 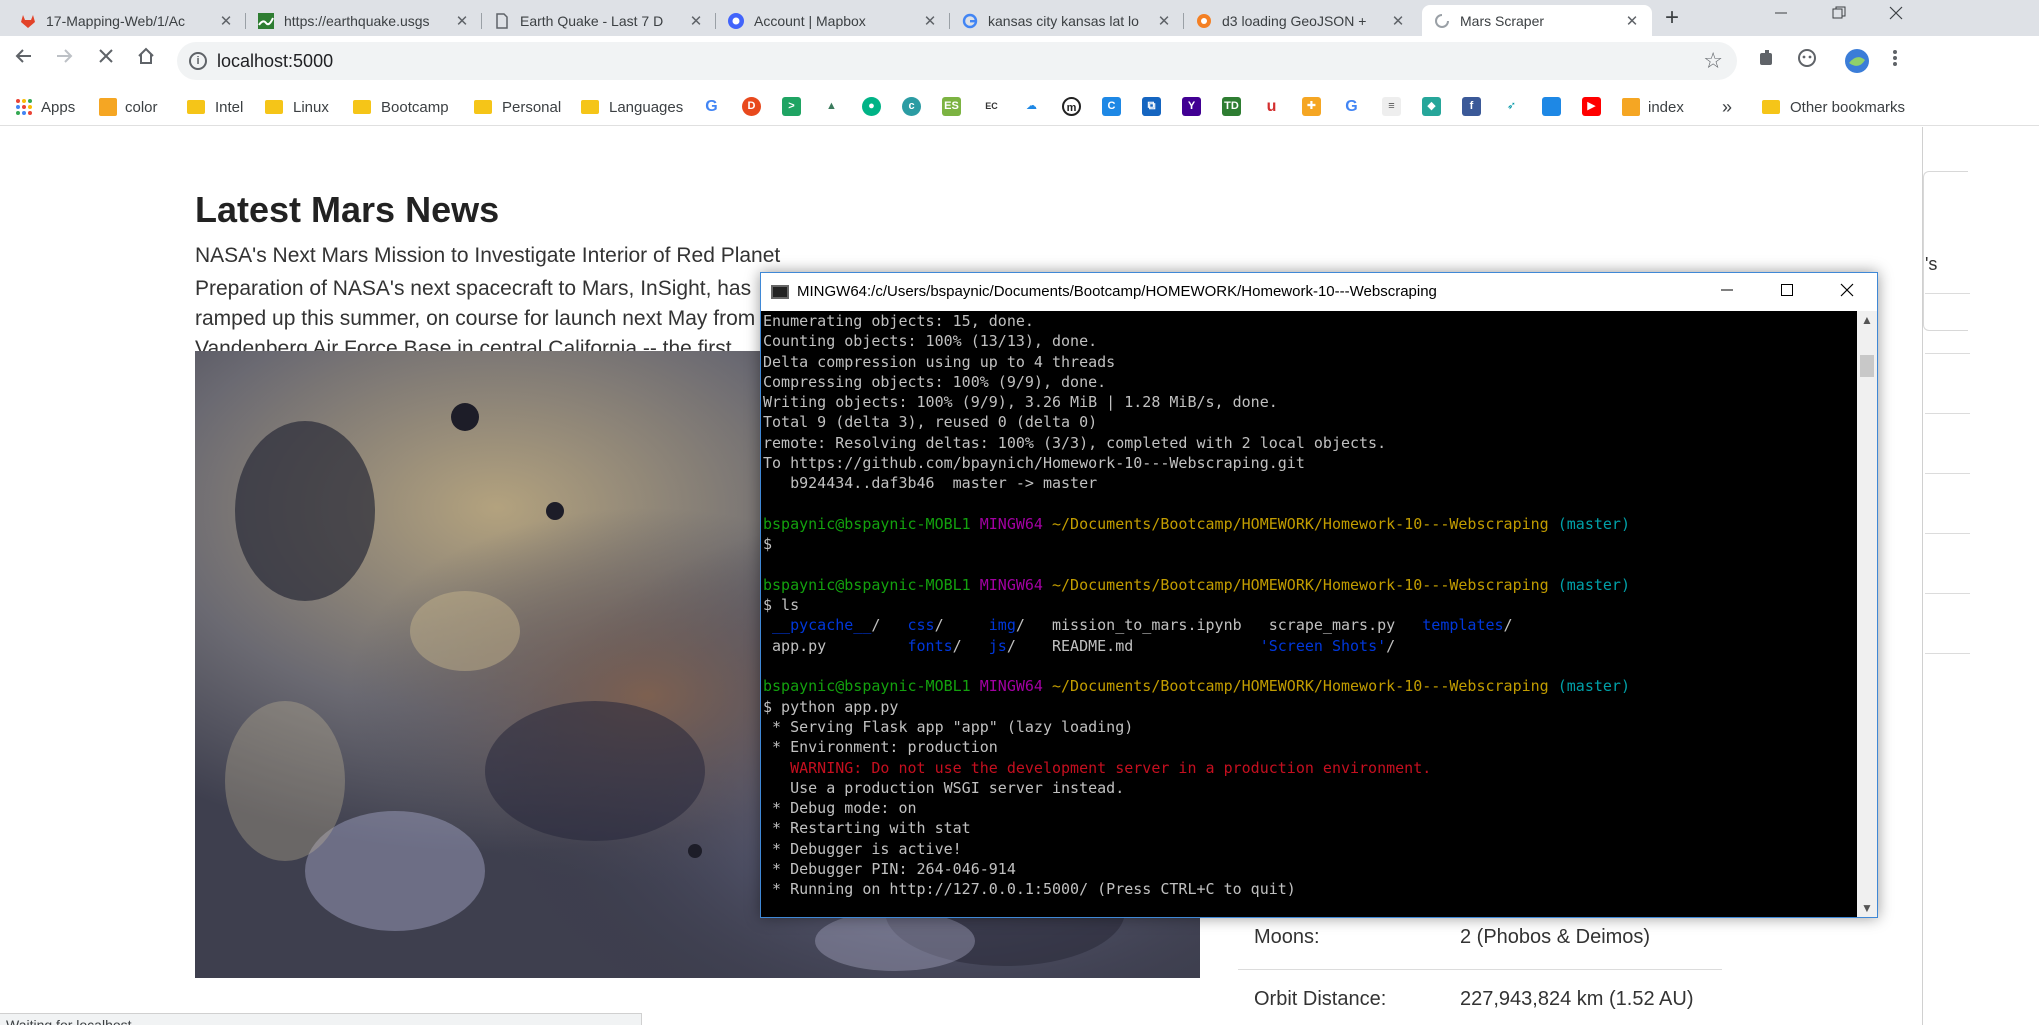 I want to click on terminal-line: b924434..daf3b46 master -> master, so click(x=1309, y=483).